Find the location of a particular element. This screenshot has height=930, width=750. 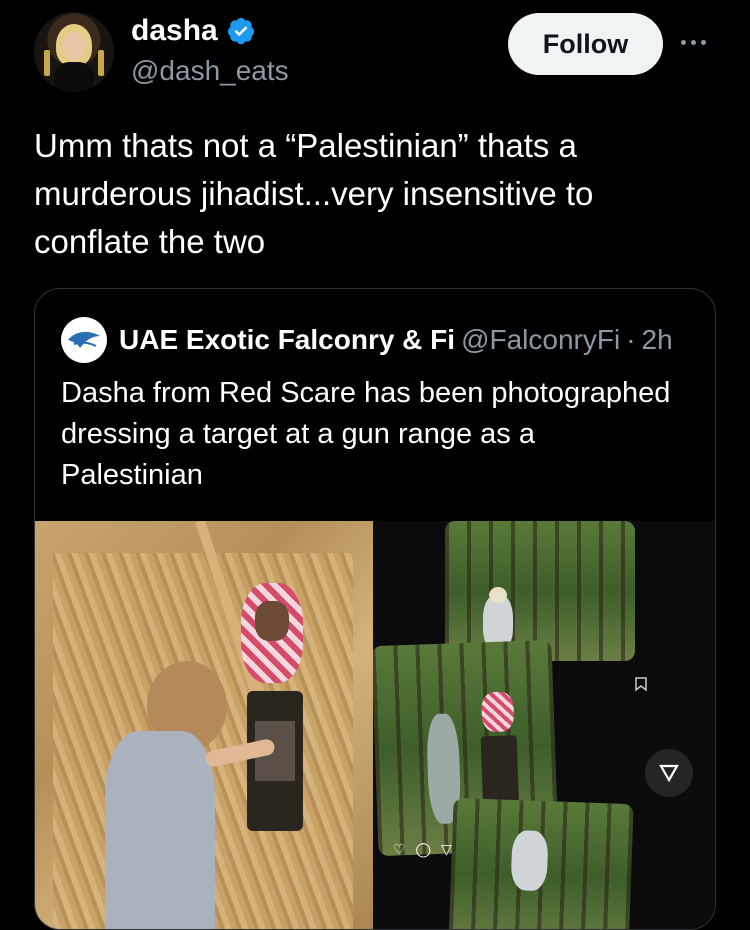

quoted-time: 2h is located at coordinates (657, 340).